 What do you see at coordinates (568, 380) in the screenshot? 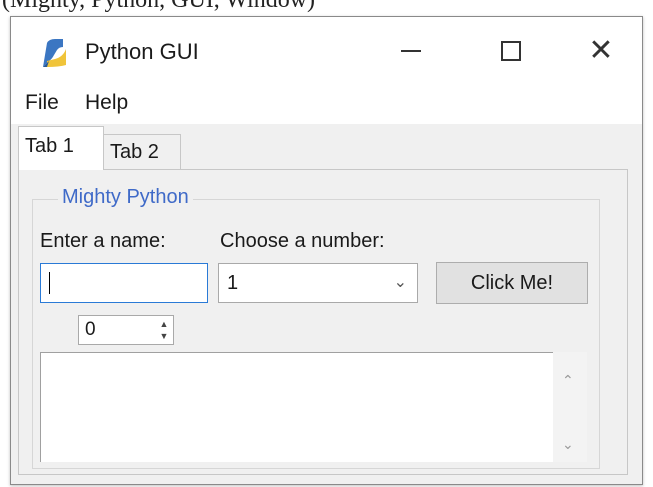
I see `scroll-up-icon: ⌃` at bounding box center [568, 380].